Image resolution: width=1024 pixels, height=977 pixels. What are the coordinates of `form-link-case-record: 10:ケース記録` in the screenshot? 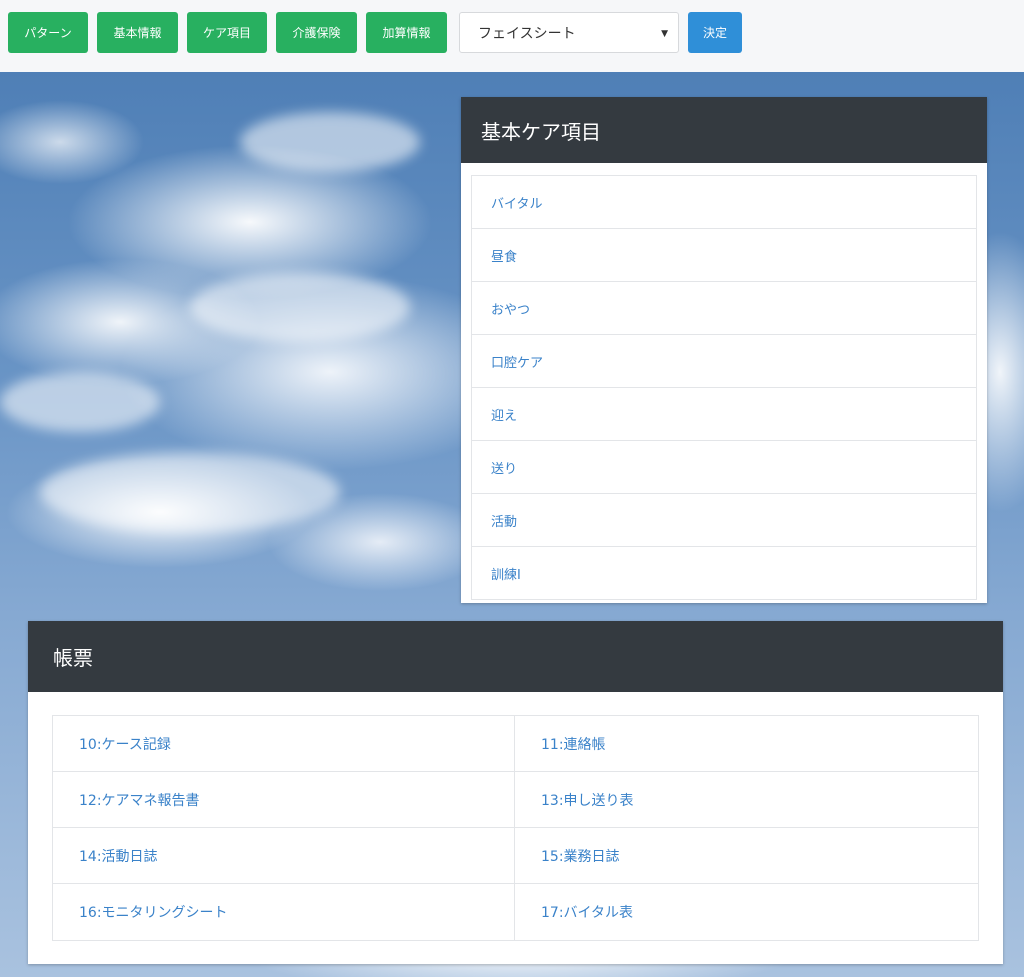 It's located at (284, 744).